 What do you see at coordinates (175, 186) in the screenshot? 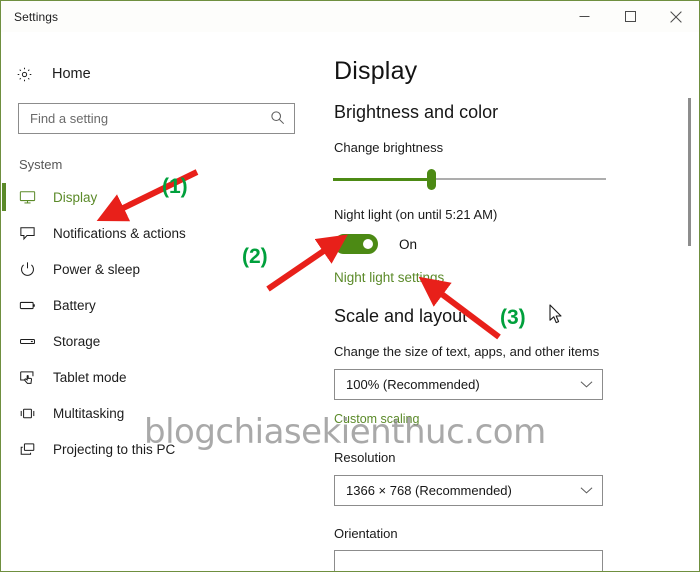
I see `annotation-number-1: (1)` at bounding box center [175, 186].